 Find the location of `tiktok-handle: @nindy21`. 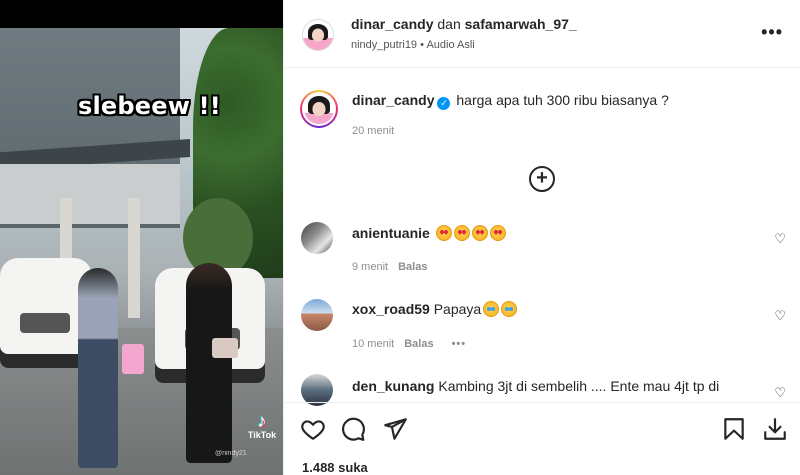

tiktok-handle: @nindy21 is located at coordinates (231, 453).